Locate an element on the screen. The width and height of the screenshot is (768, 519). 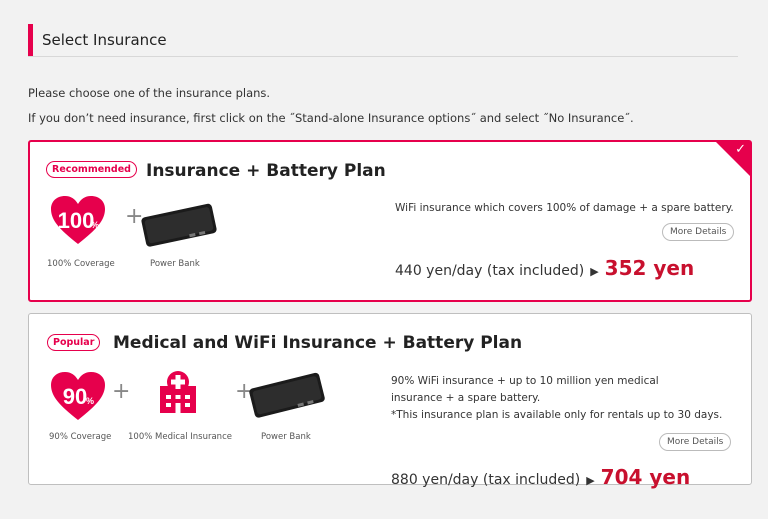
heart-percent-text: 100 is located at coordinates (76, 220).